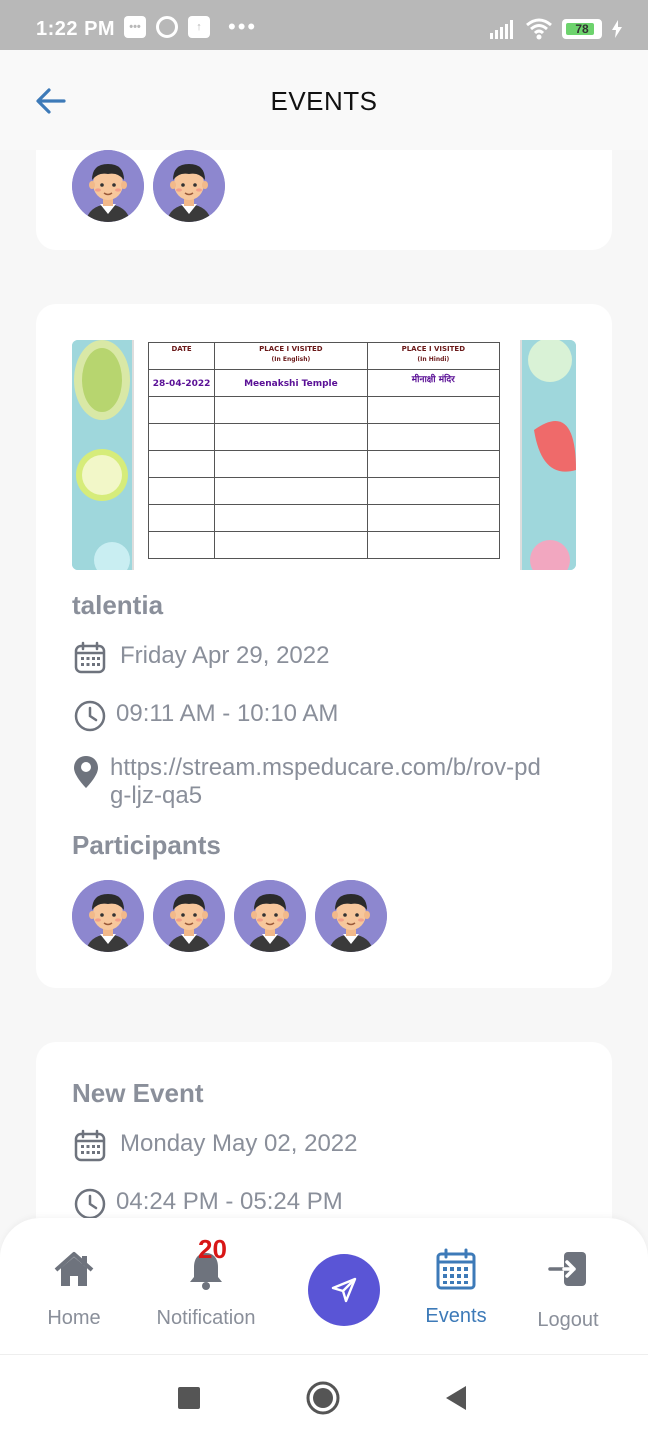 This screenshot has height=1440, width=648. I want to click on event-time-row: 09:11 AM - 10:10 AM, so click(205, 716).